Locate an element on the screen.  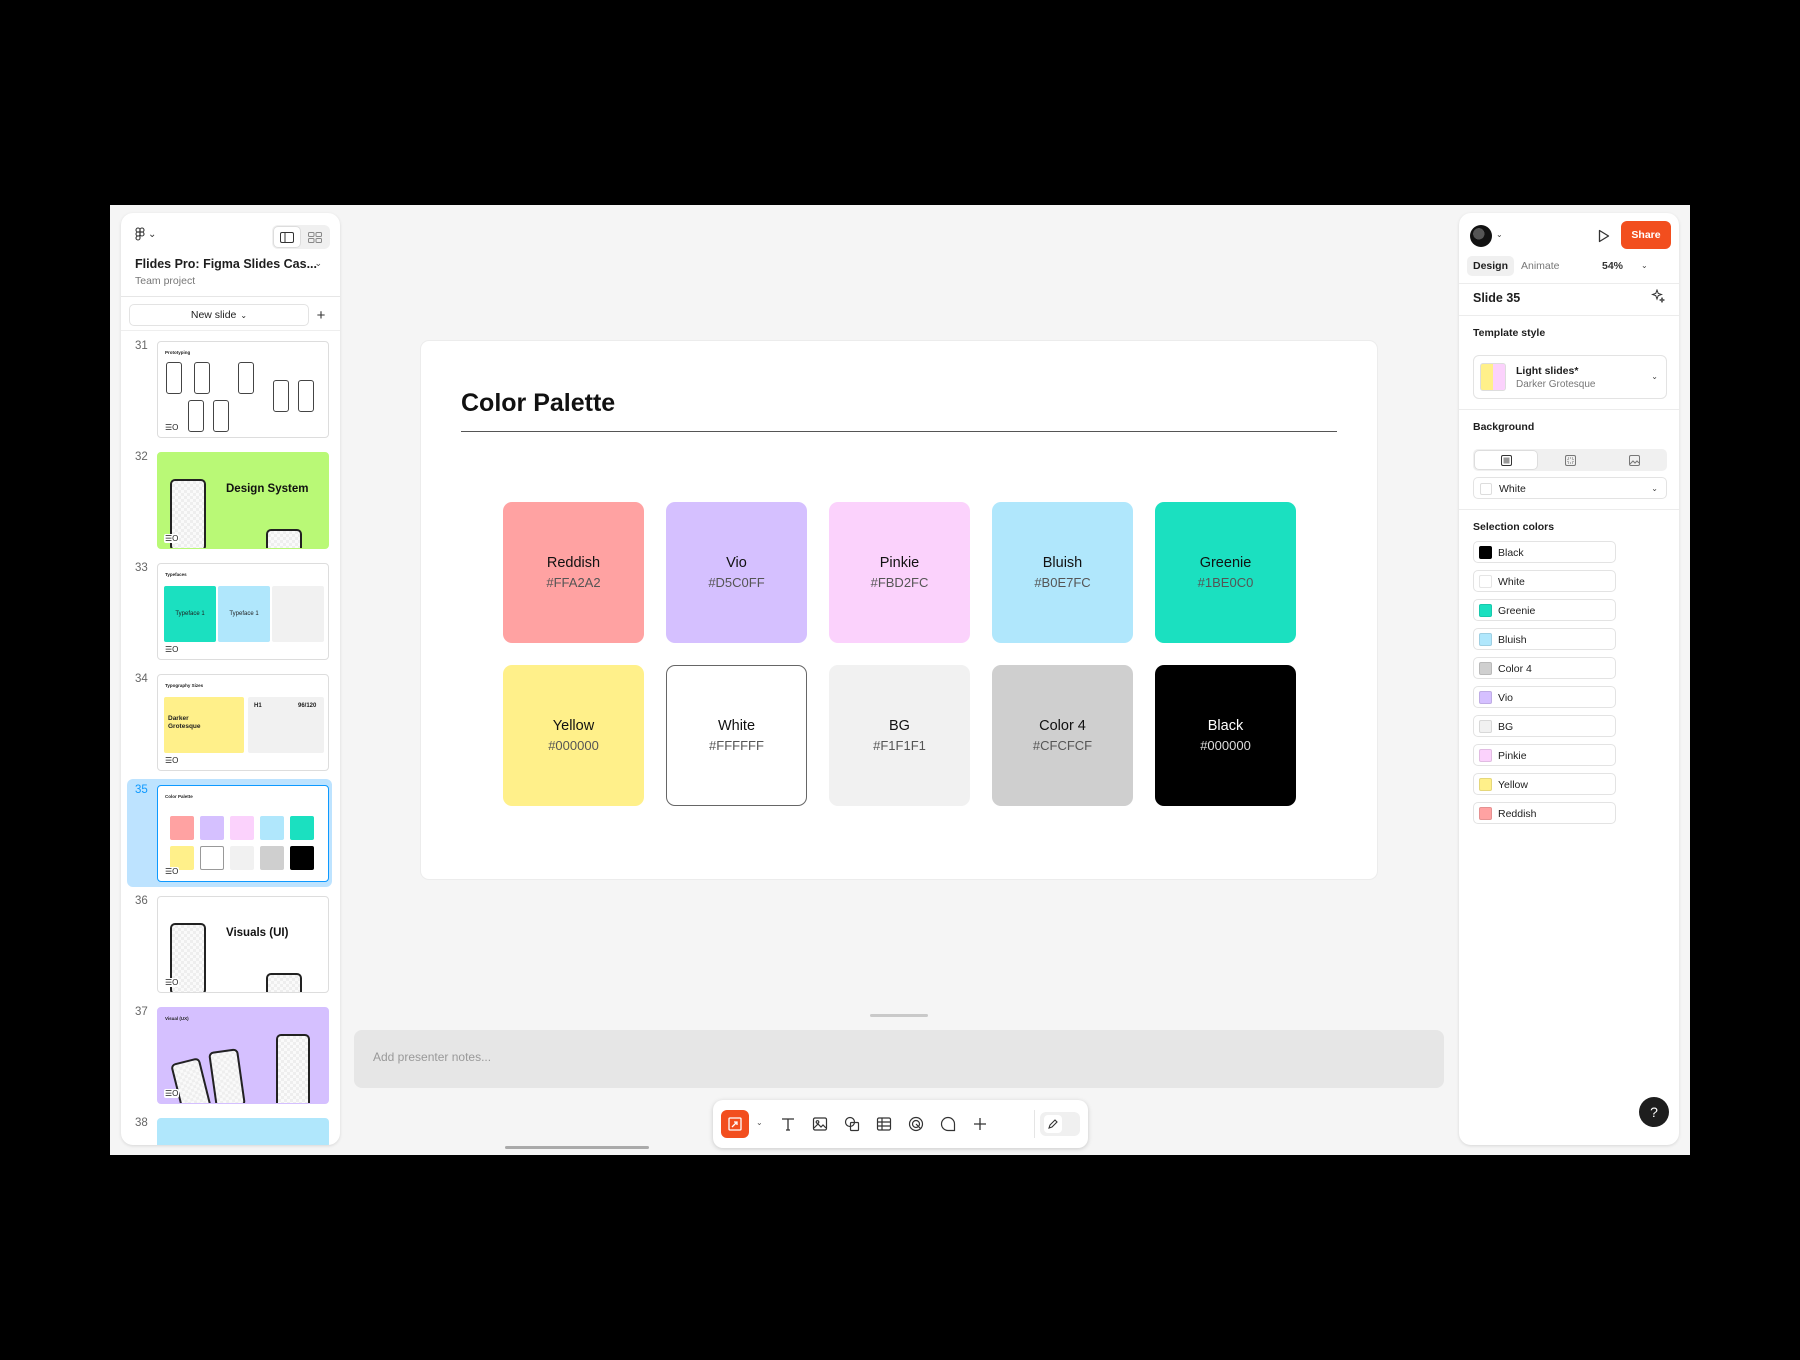
template-style-picker: Light slides* Darker Grotesque ⌄ is located at coordinates (1570, 377).